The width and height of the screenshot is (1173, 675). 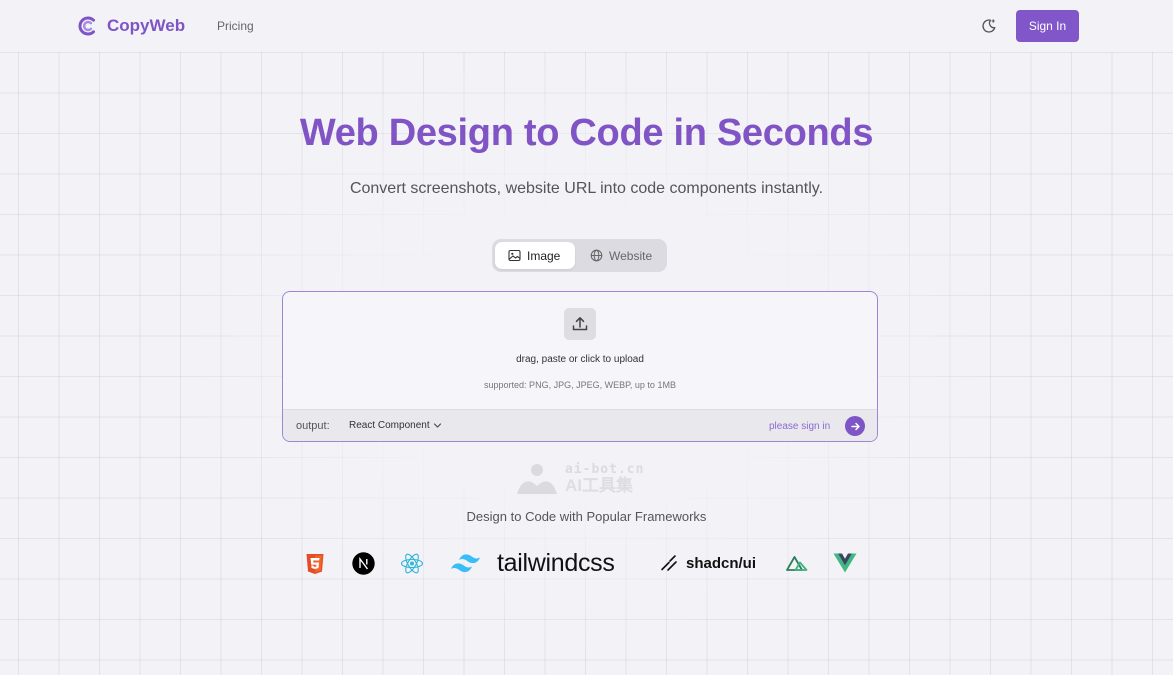 I want to click on sign-in-button: Sign In, so click(x=1047, y=26).